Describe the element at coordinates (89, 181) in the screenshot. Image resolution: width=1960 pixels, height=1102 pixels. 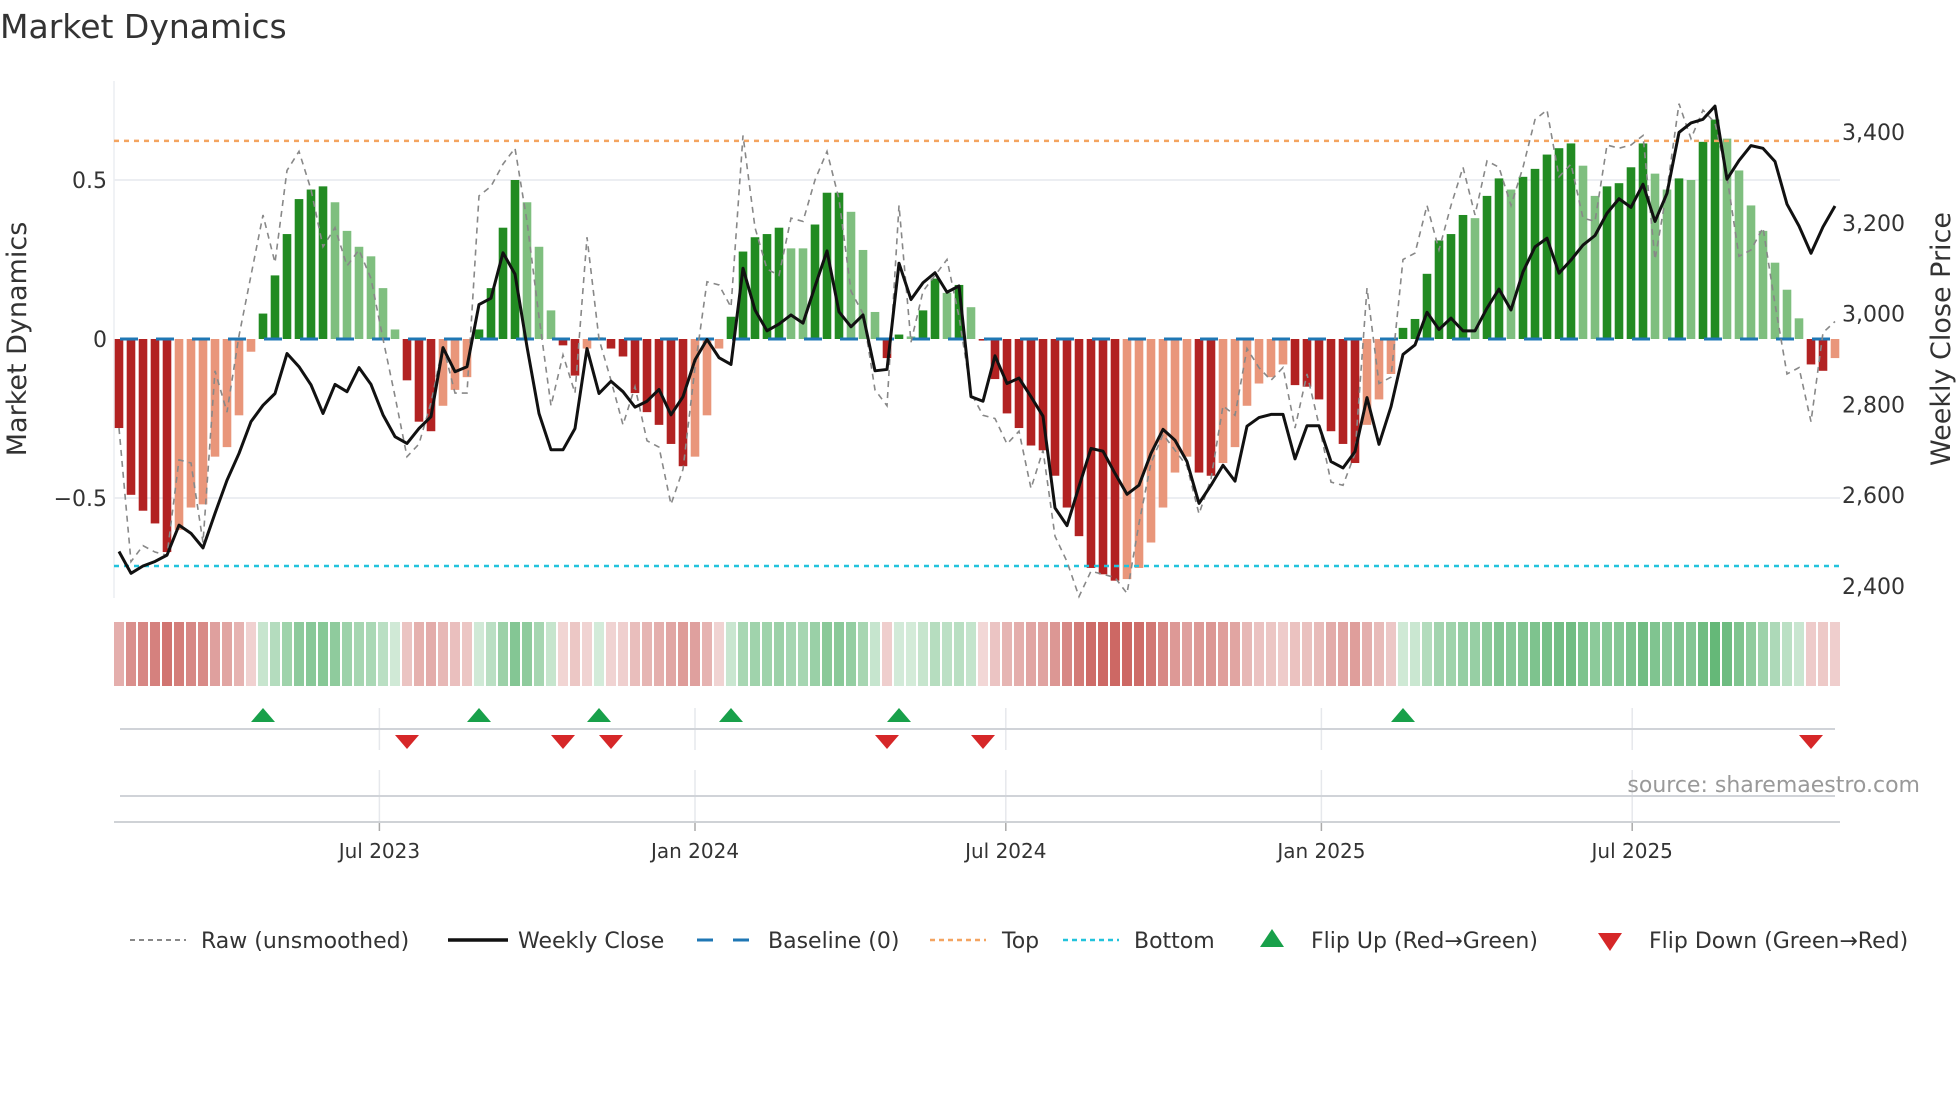
I see `y-tick-label: 0.5` at that location.